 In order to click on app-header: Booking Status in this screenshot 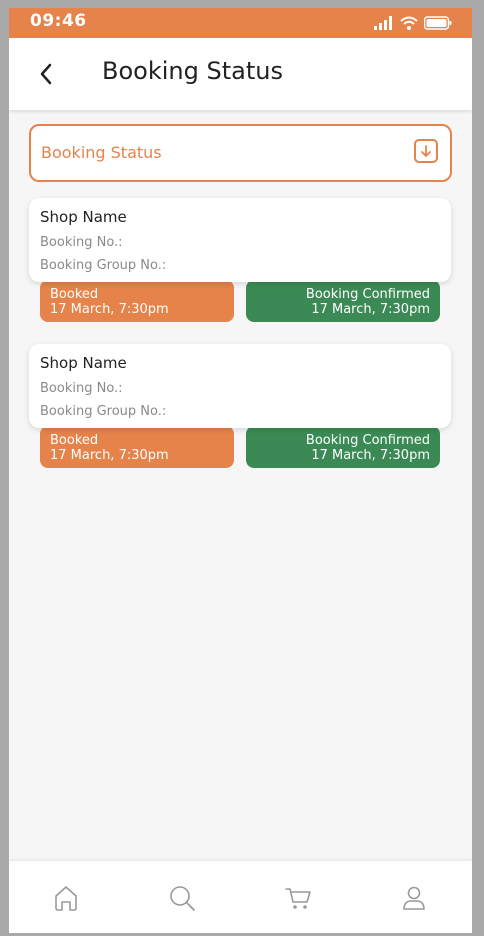, I will do `click(240, 74)`.